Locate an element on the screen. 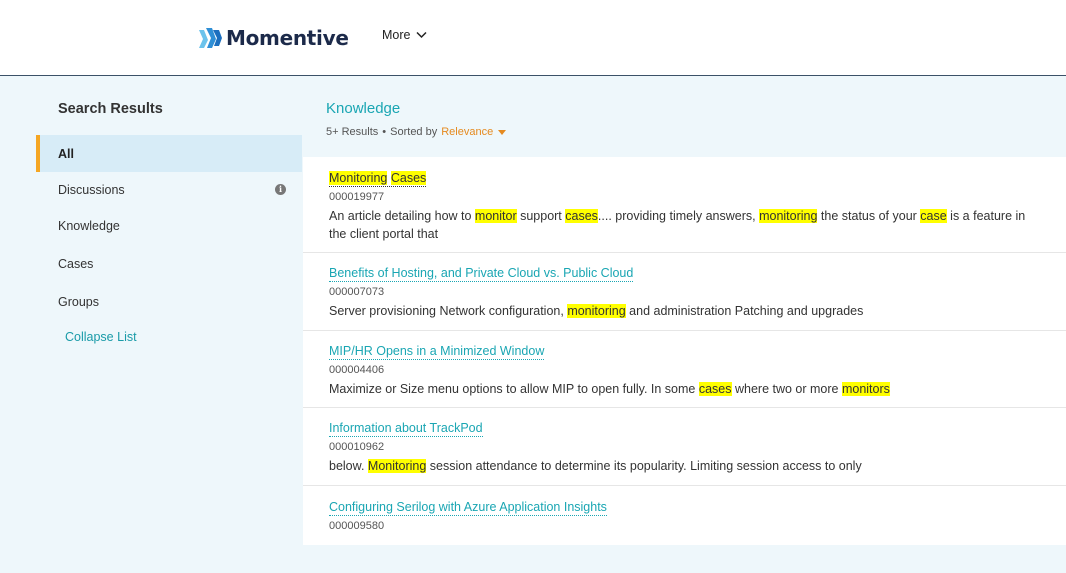 The image size is (1066, 573). more-label: More is located at coordinates (396, 35).